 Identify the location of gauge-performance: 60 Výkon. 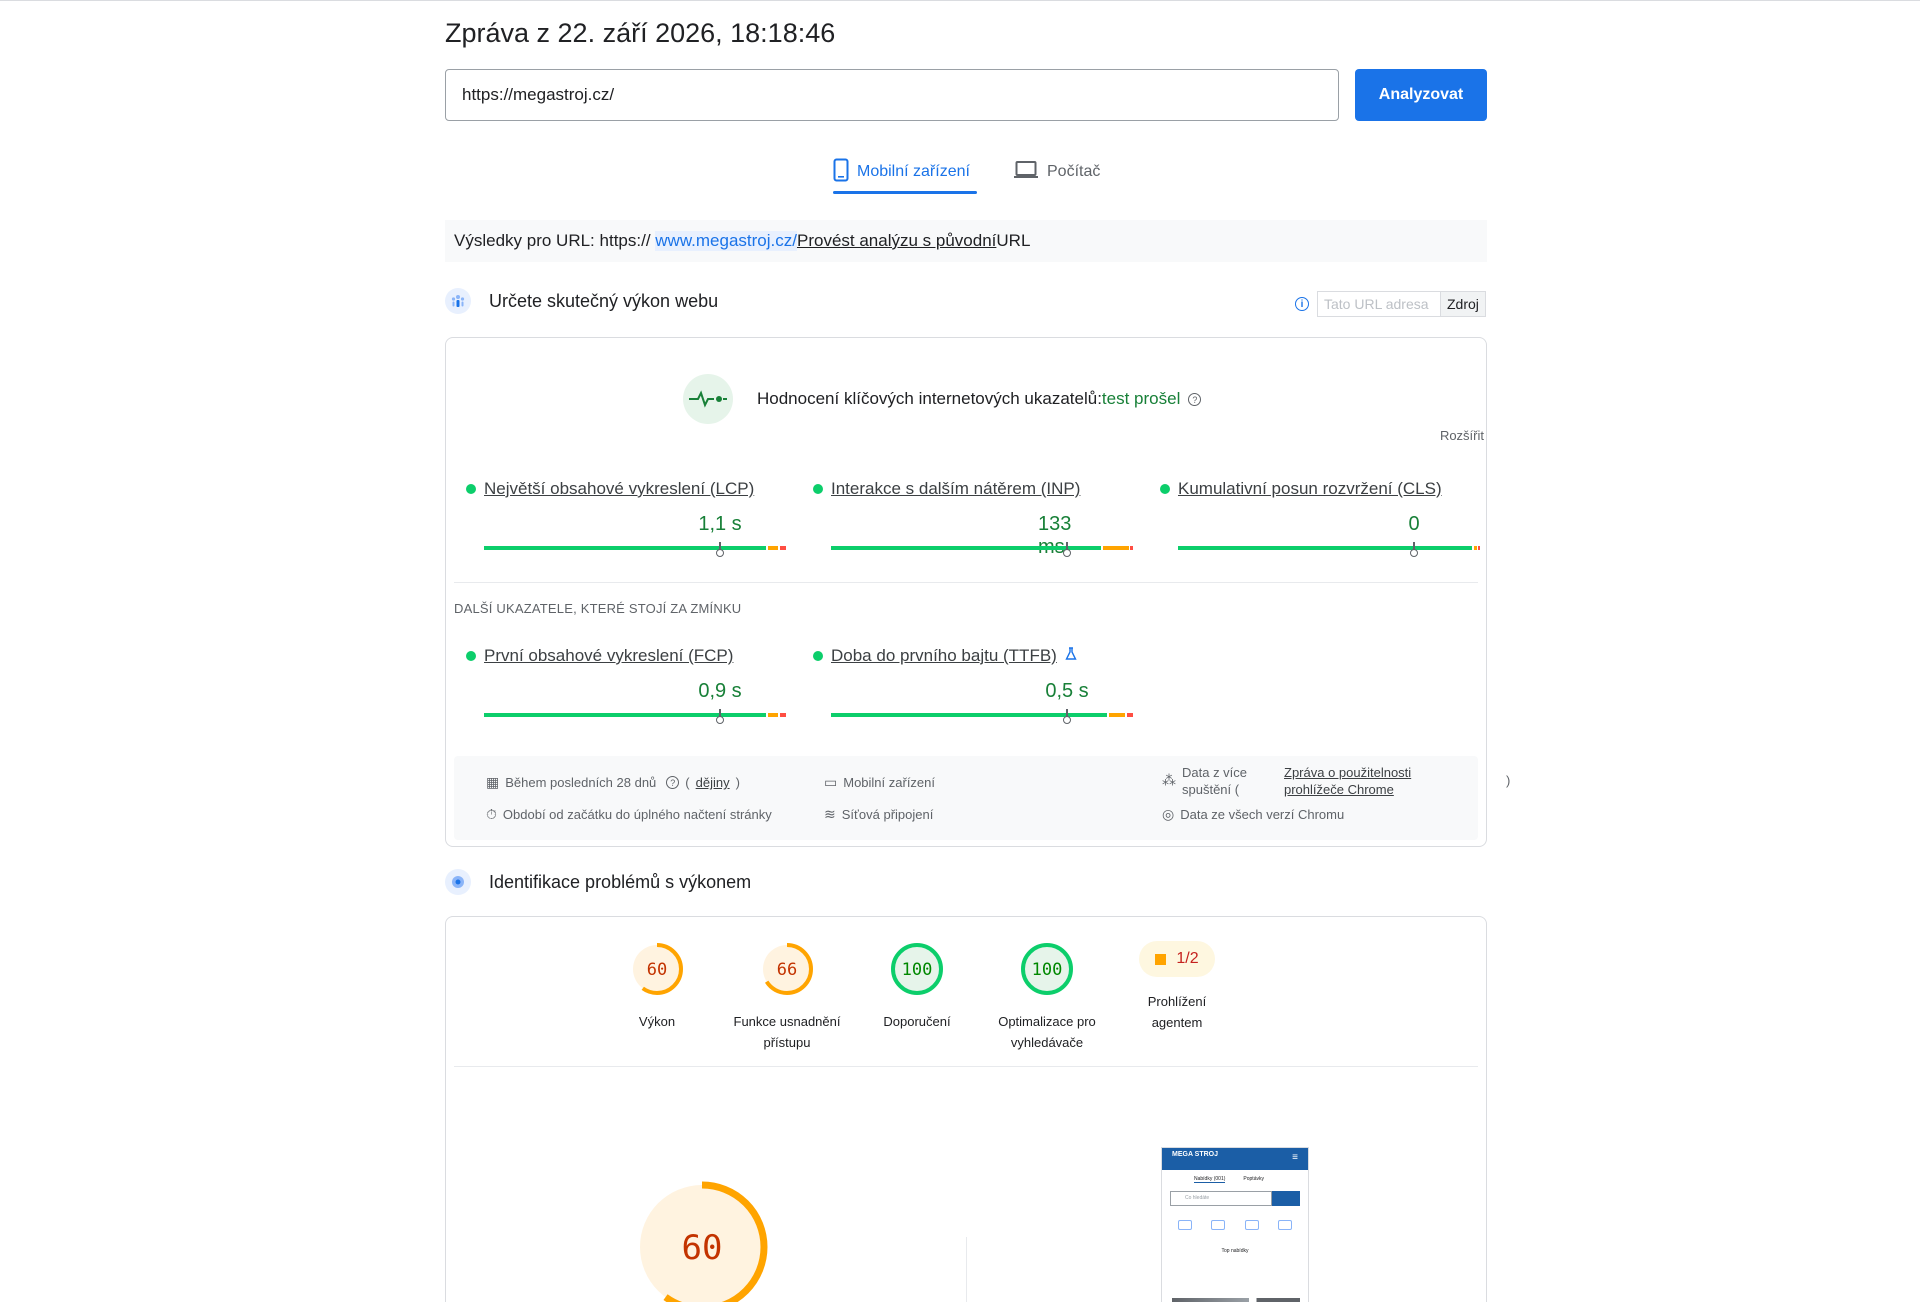
(657, 986).